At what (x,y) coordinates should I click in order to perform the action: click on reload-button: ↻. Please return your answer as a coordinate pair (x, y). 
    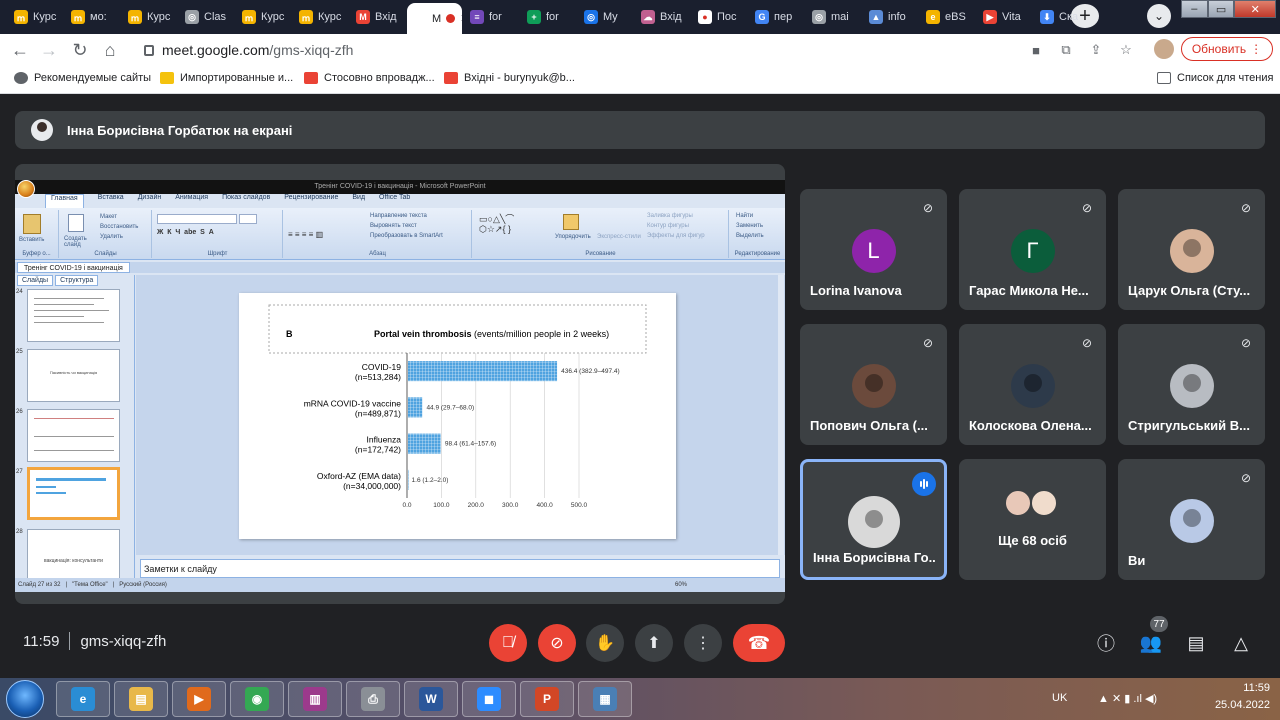
    Looking at the image, I should click on (80, 50).